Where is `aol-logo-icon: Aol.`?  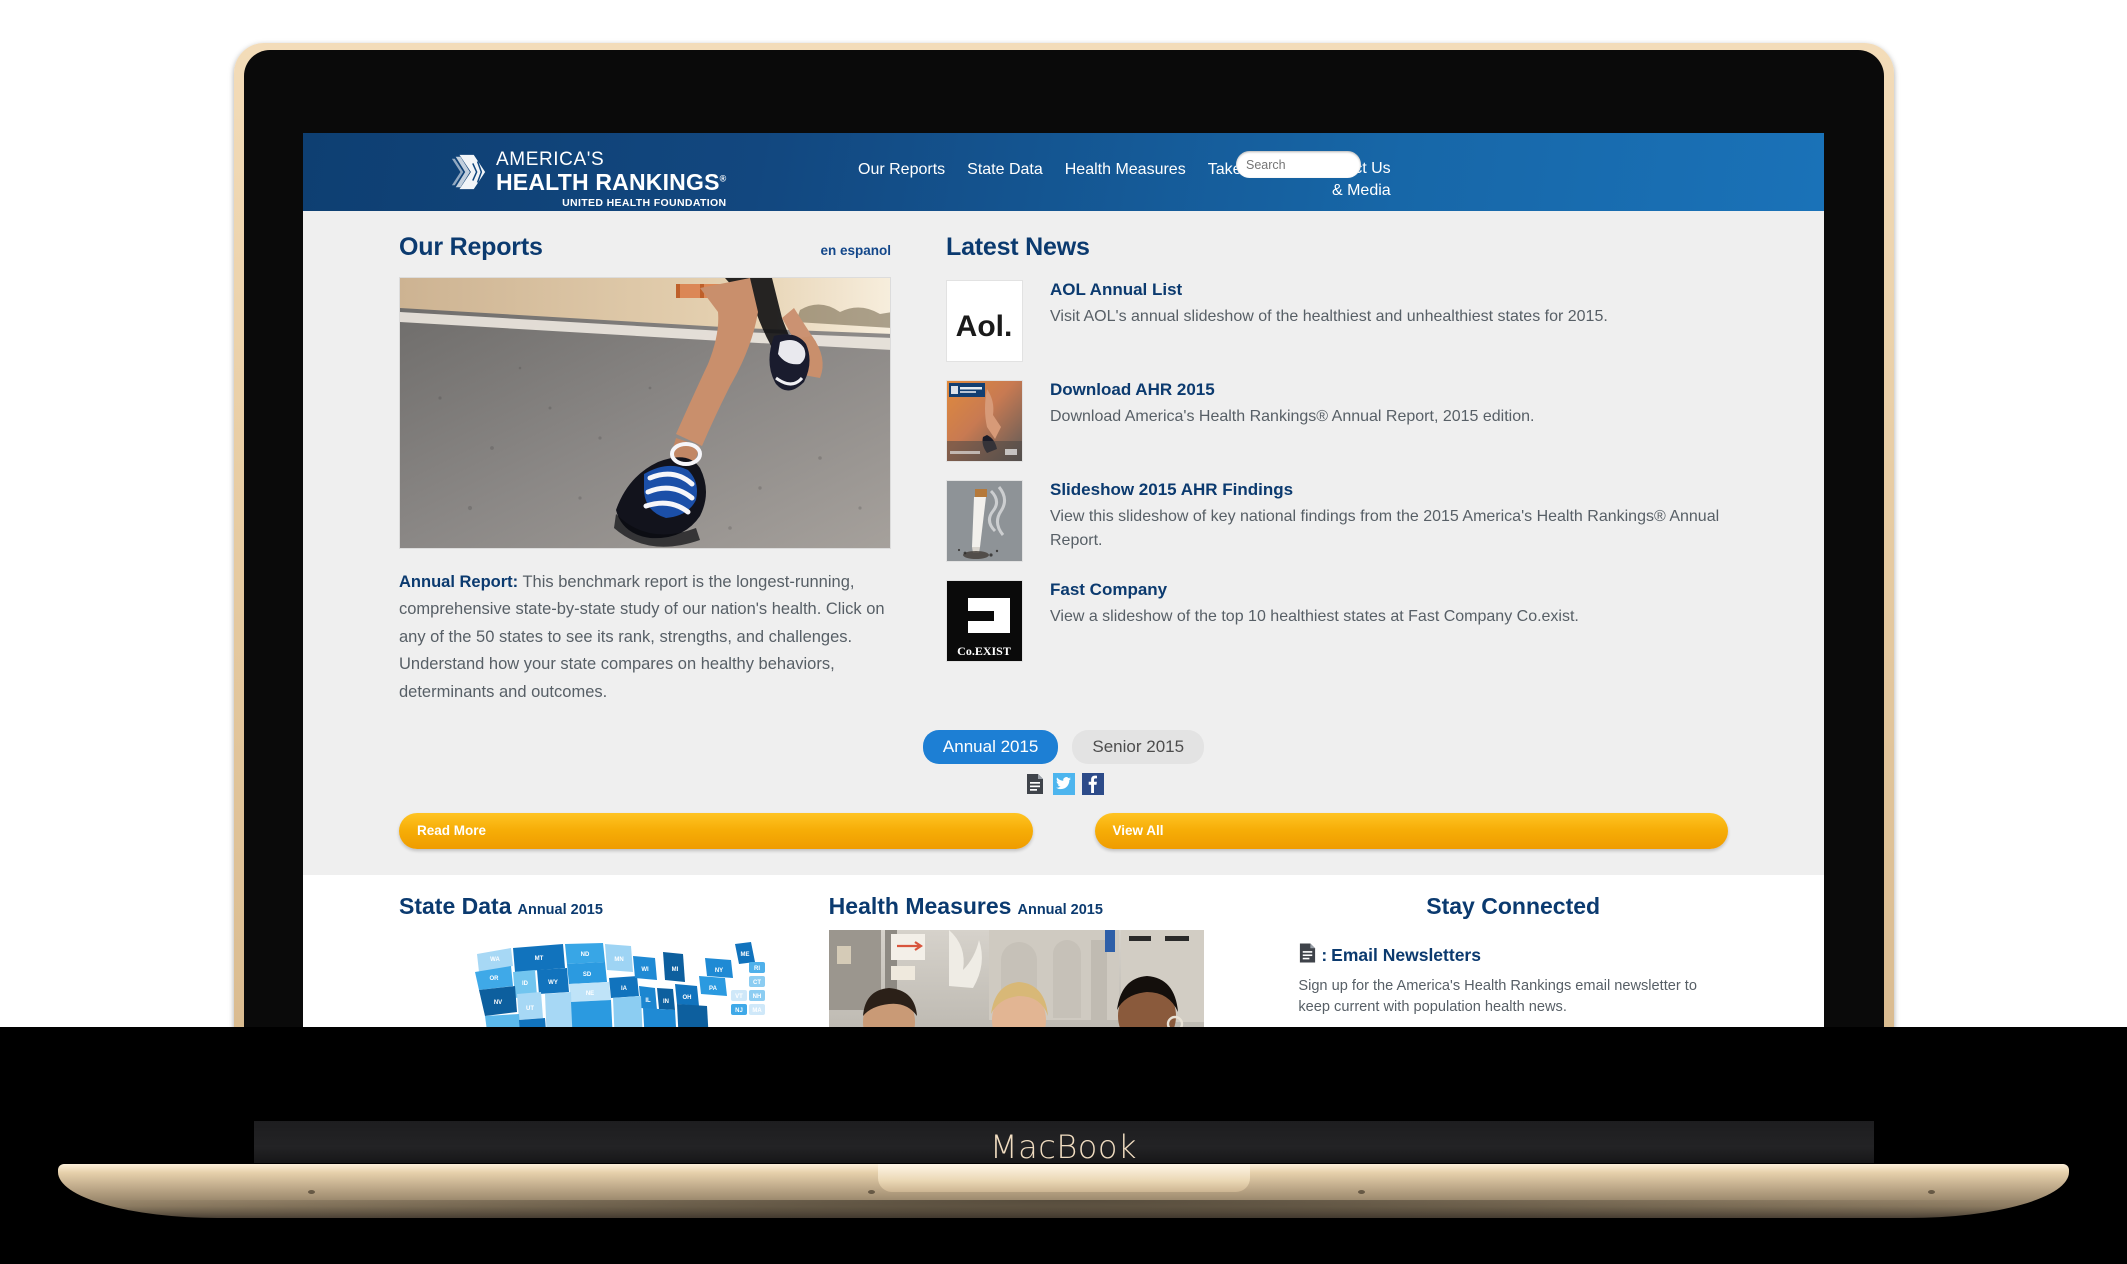 aol-logo-icon: Aol. is located at coordinates (984, 321).